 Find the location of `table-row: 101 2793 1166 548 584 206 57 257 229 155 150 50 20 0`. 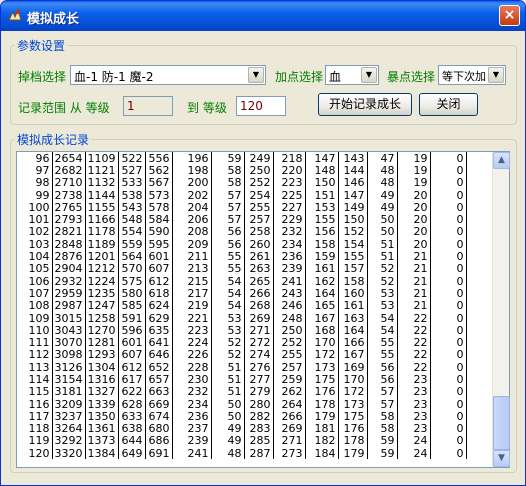

table-row: 101 2793 1166 548 584 206 57 257 229 155 150 50 20 0 is located at coordinates (242, 219).